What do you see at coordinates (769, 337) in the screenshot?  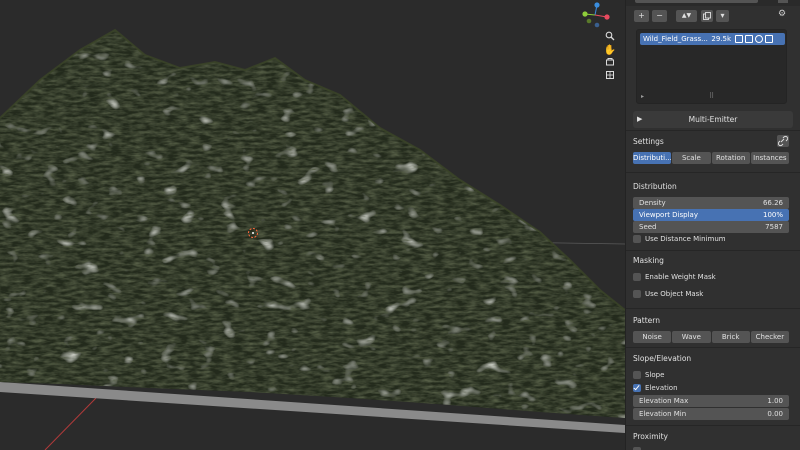 I see `tab-checker: Checker` at bounding box center [769, 337].